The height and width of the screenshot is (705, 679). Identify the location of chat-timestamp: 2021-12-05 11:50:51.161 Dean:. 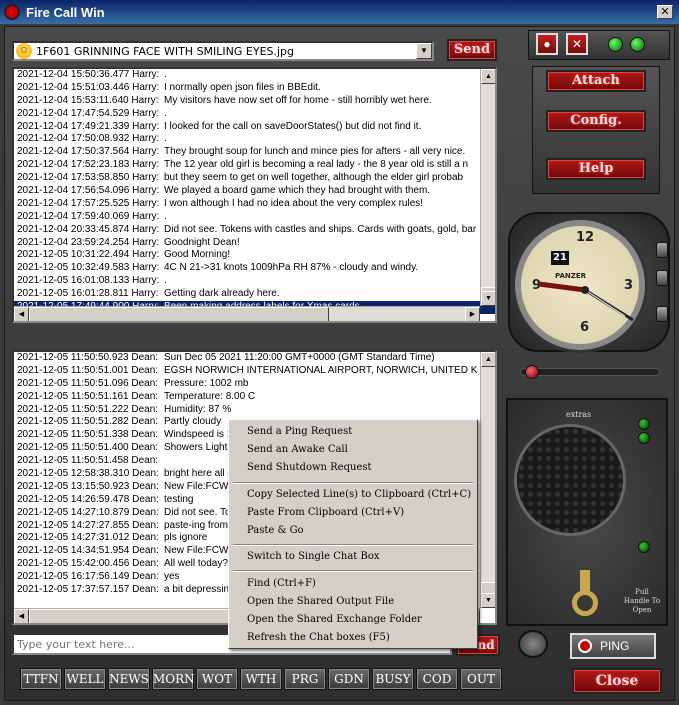
(88, 396).